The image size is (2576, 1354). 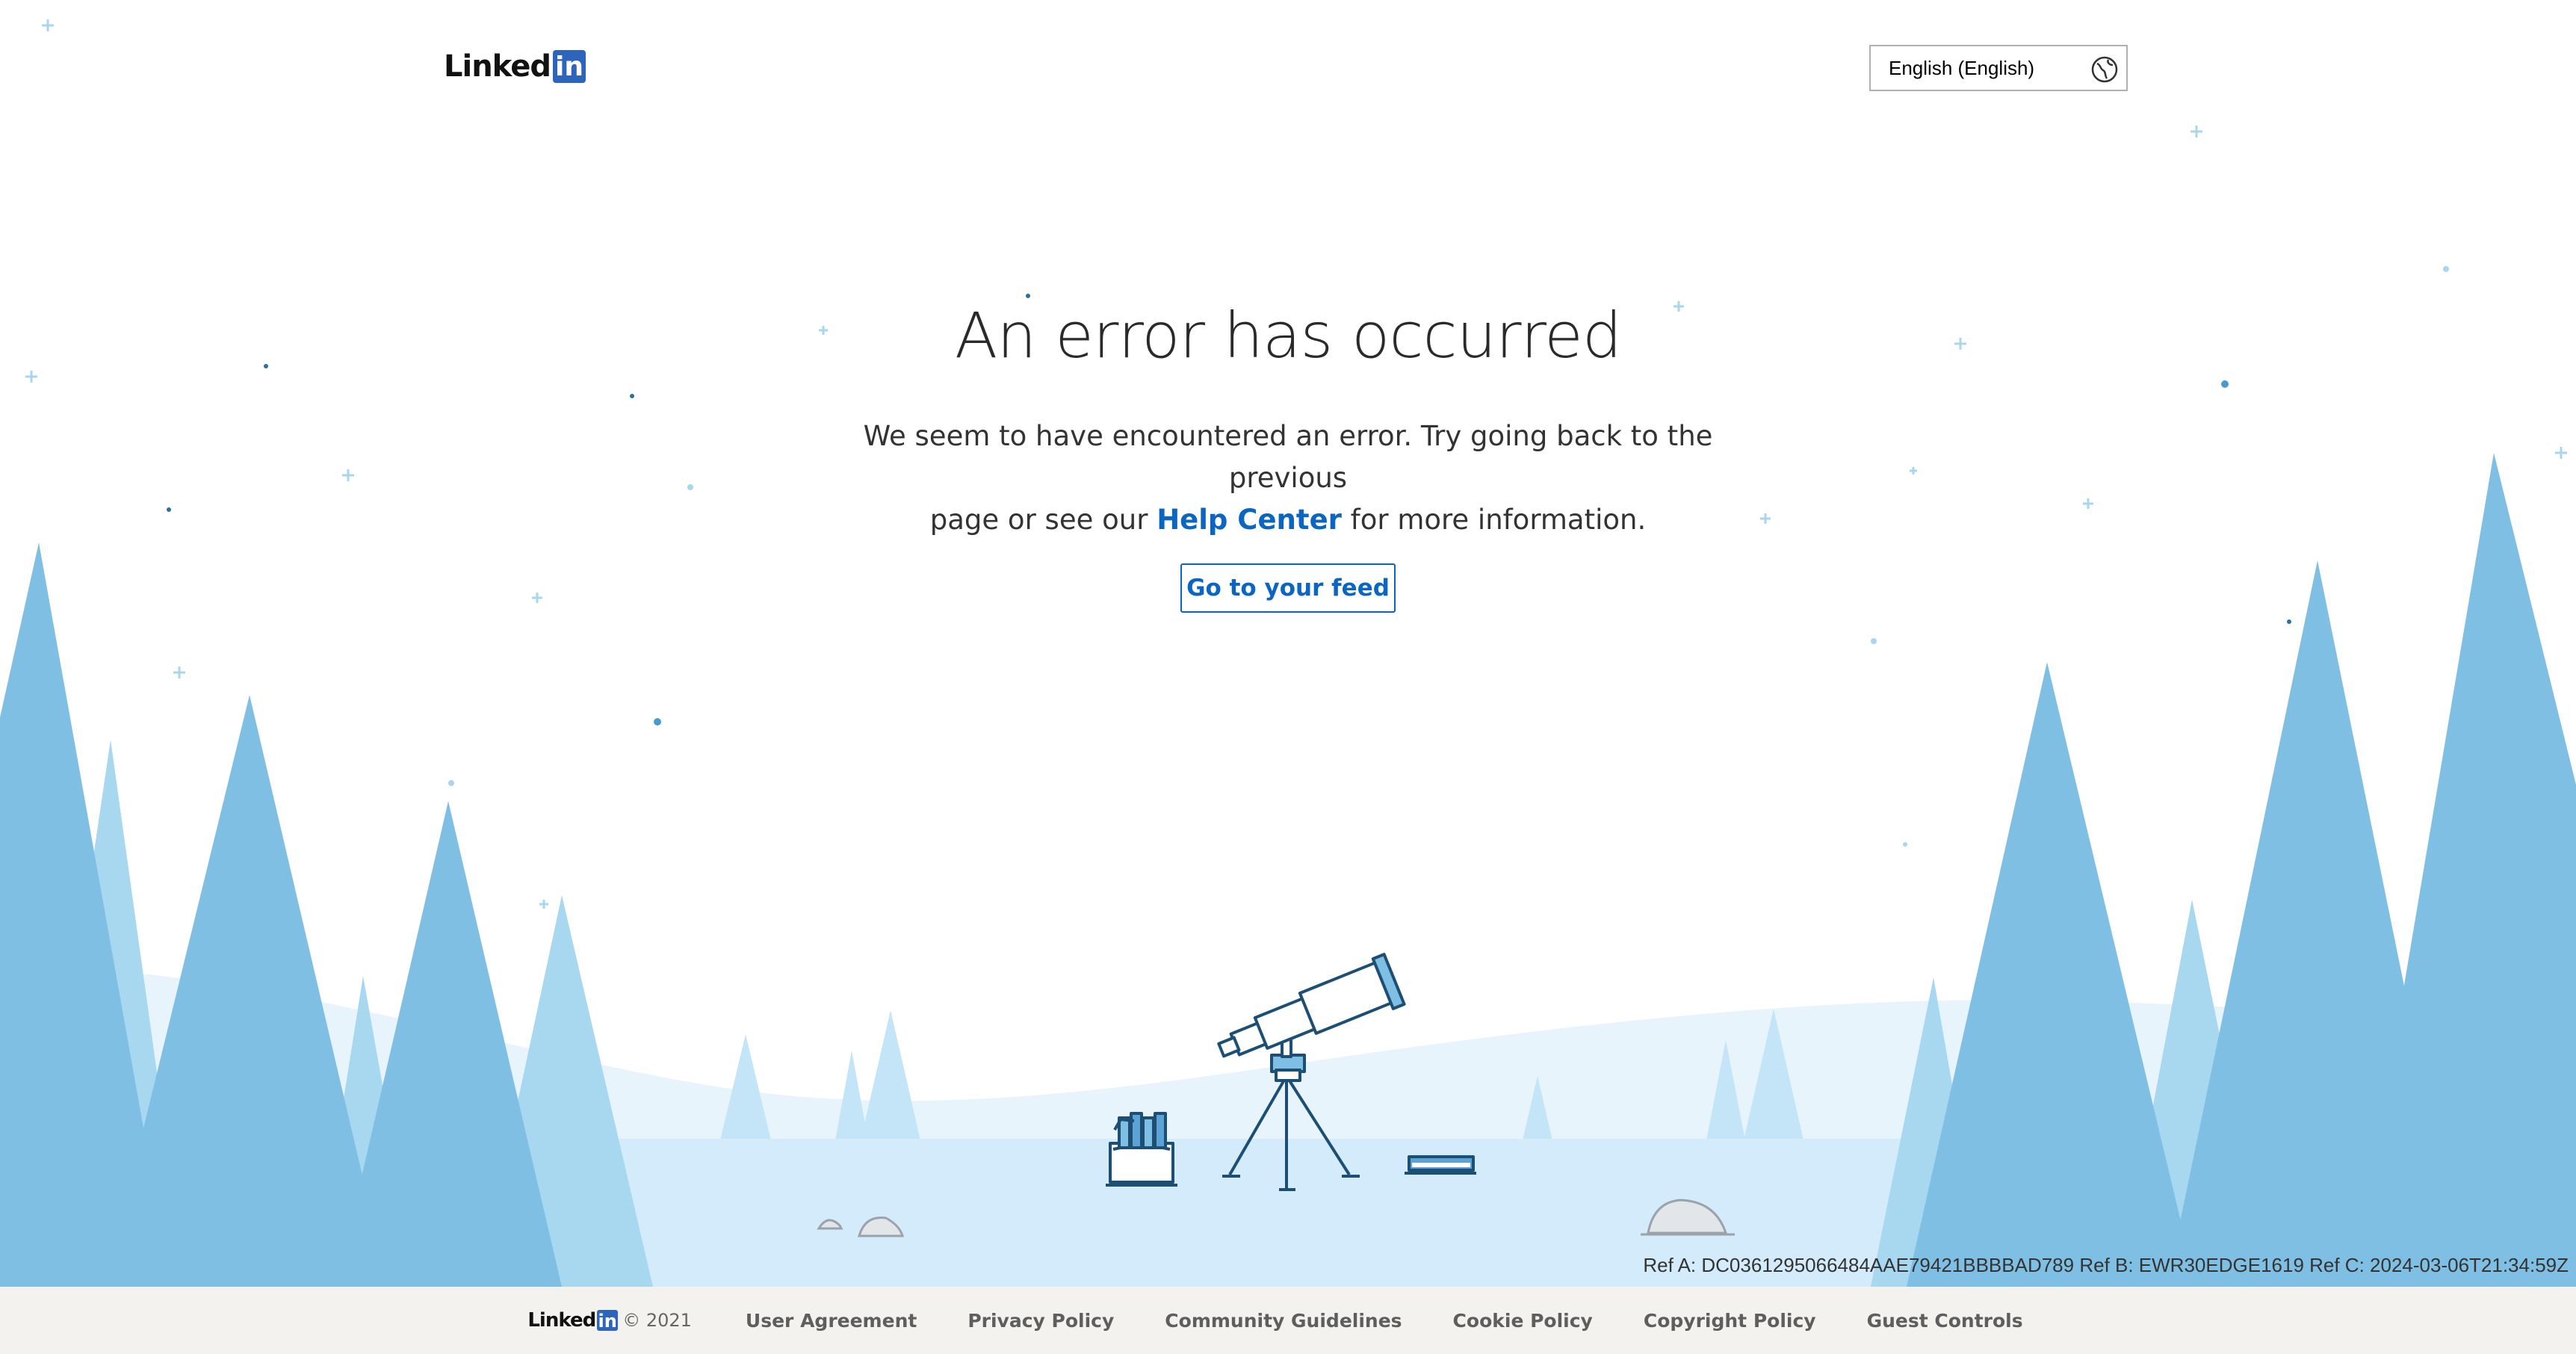 What do you see at coordinates (1730, 1321) in the screenshot?
I see `footer-link-copyright-policy: Copyright Policy` at bounding box center [1730, 1321].